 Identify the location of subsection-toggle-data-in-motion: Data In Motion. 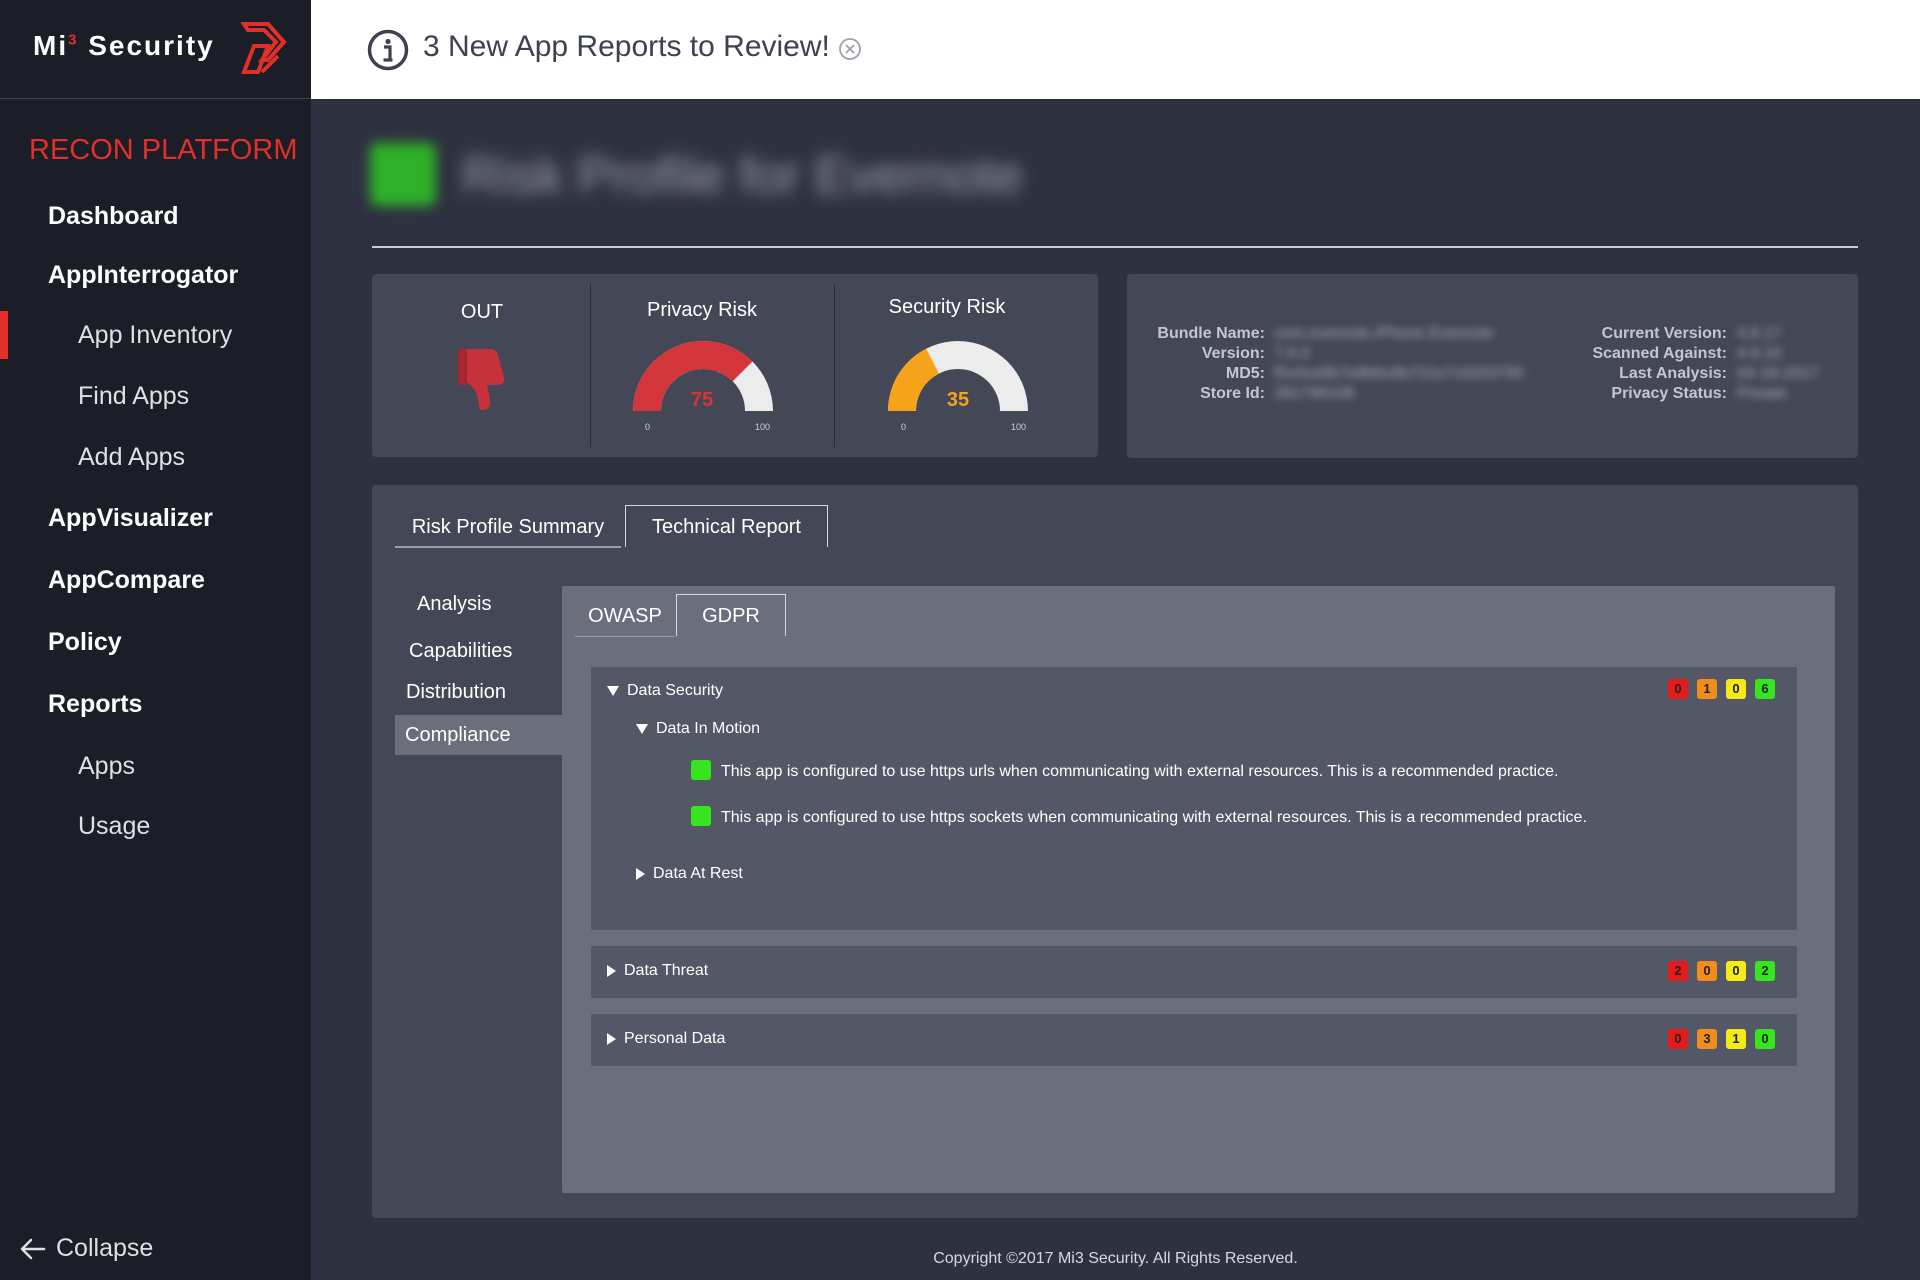
(698, 729).